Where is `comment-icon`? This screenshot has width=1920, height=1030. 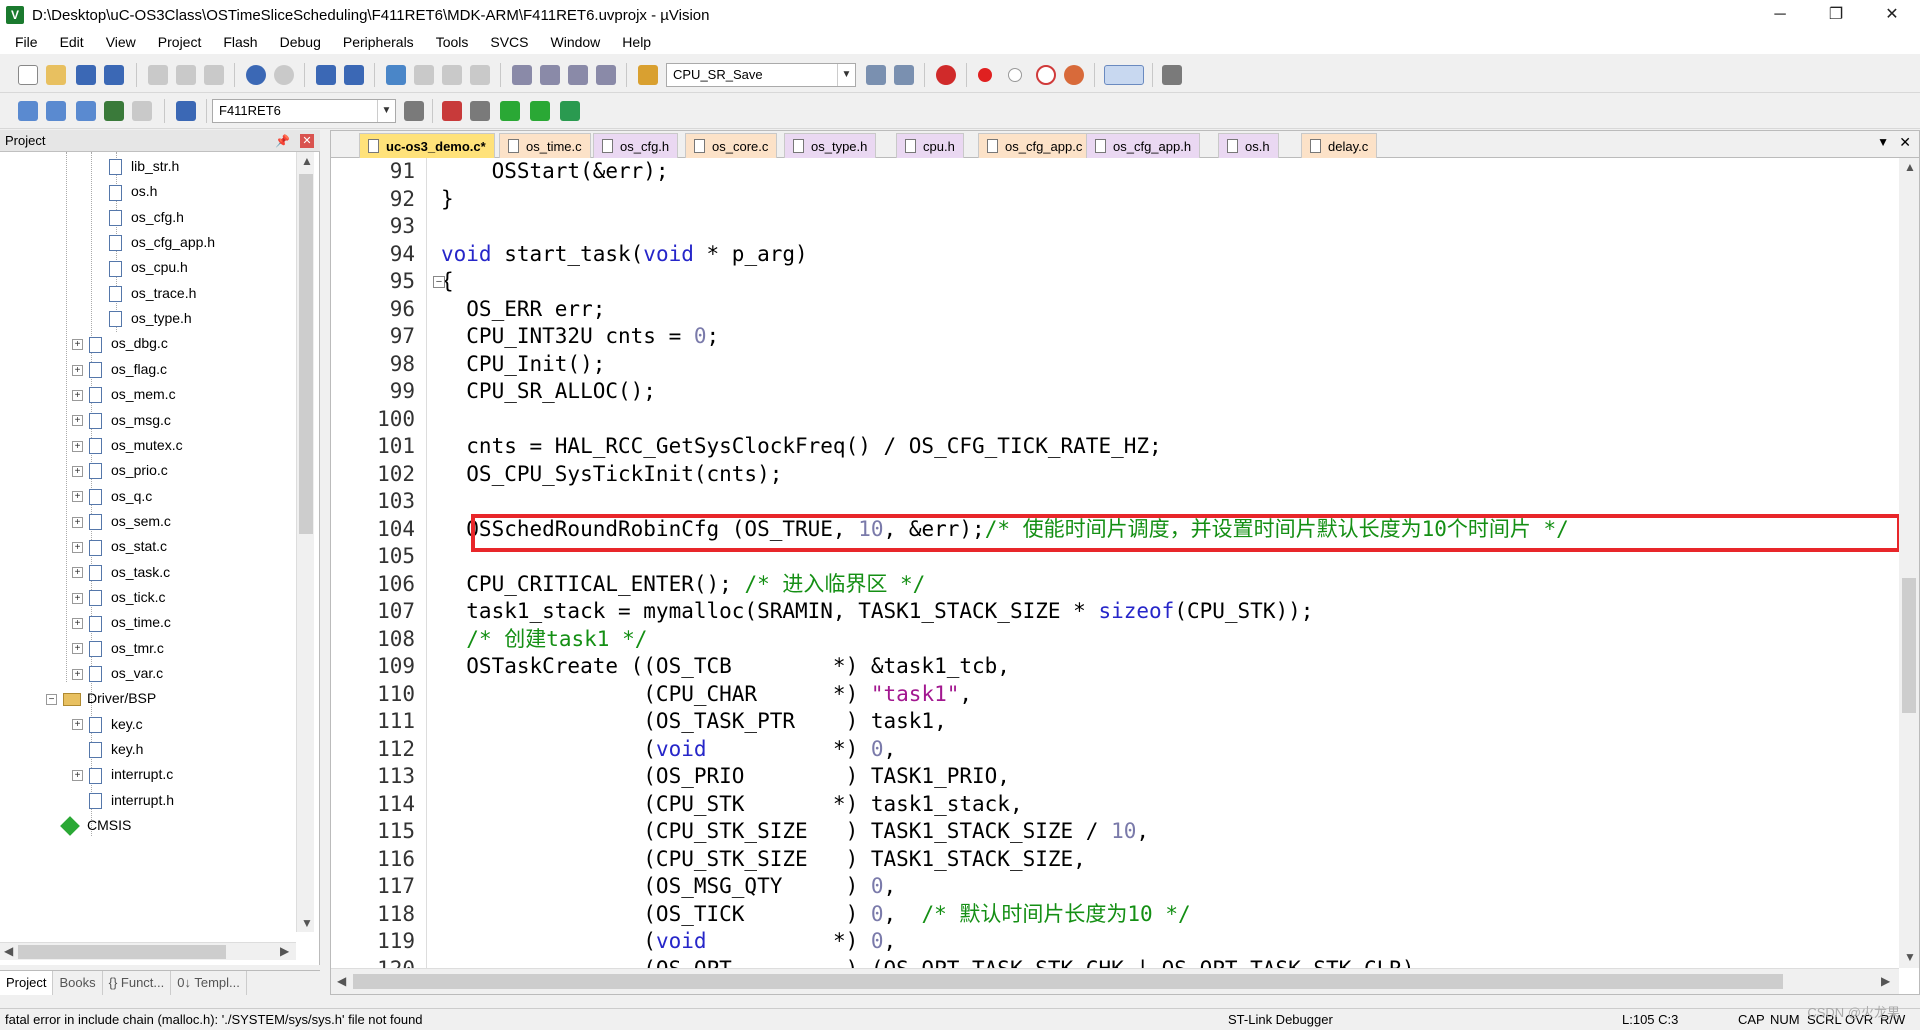
comment-icon is located at coordinates (578, 75).